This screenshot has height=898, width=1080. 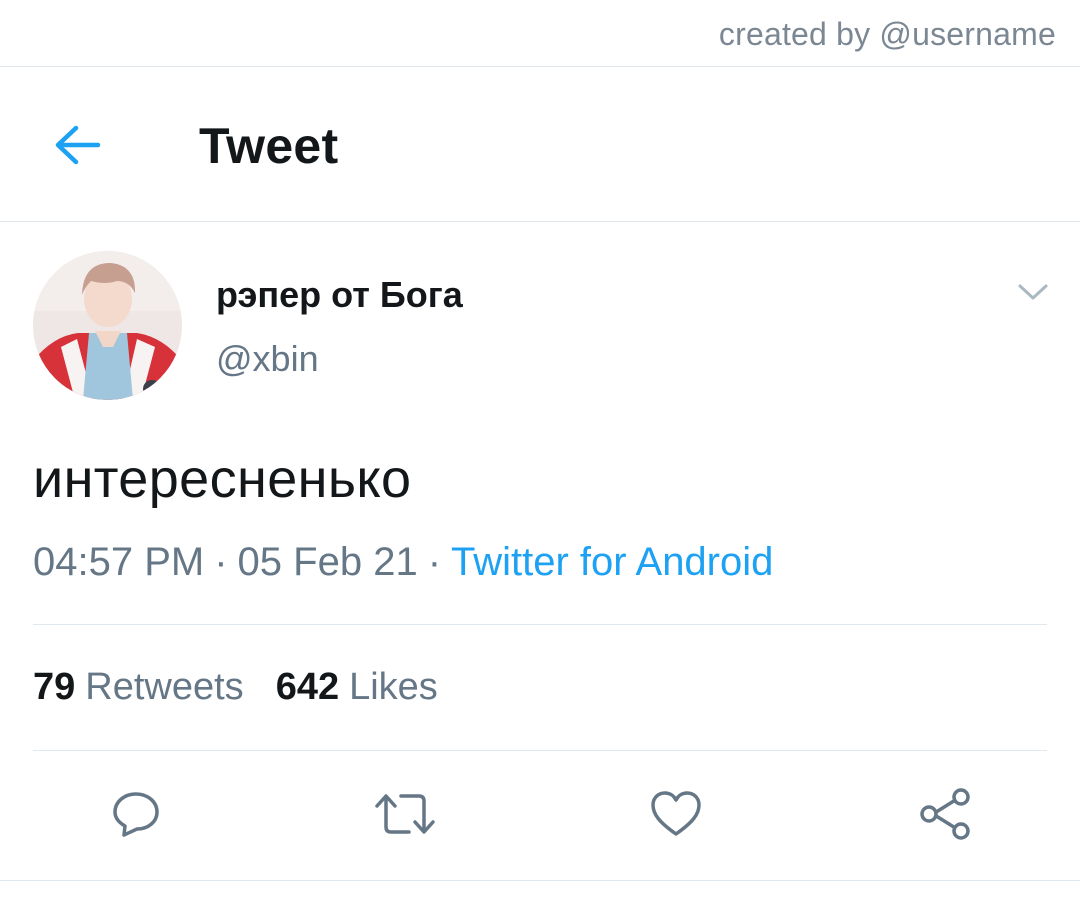 I want to click on likes-count: 642, so click(x=307, y=687).